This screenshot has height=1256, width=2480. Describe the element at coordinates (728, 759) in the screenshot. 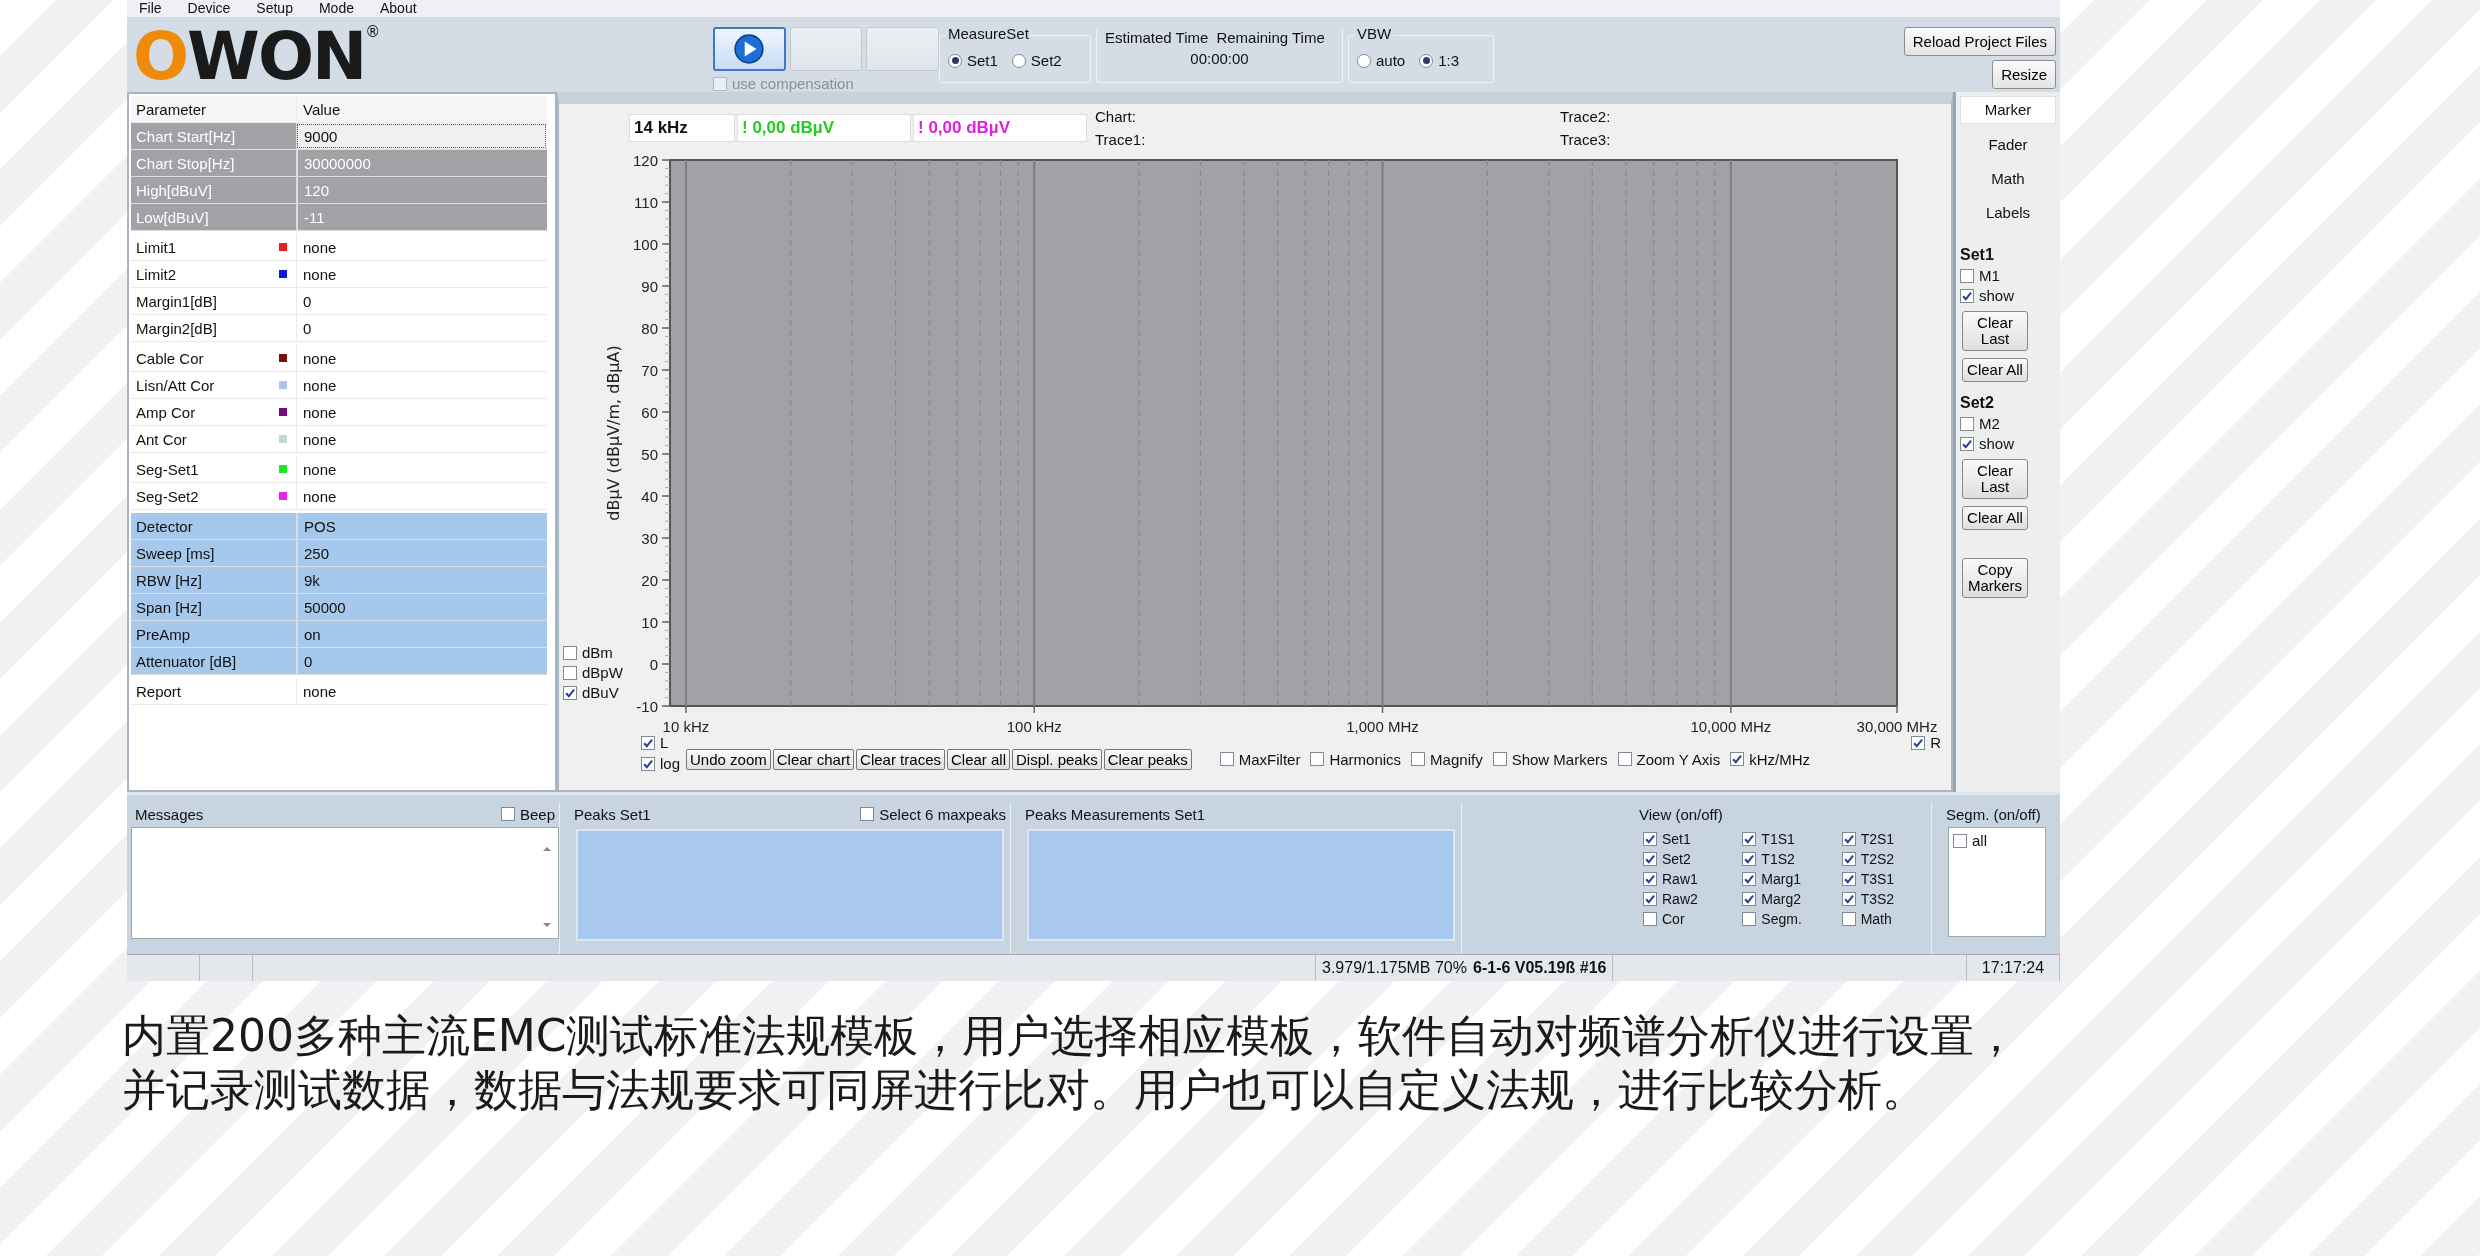

I see `push-button: Undo zoom` at that location.